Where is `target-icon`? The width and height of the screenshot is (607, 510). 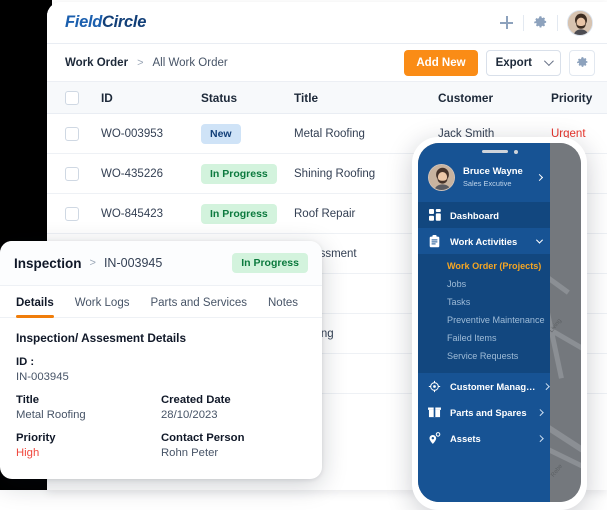
target-icon is located at coordinates (434, 386).